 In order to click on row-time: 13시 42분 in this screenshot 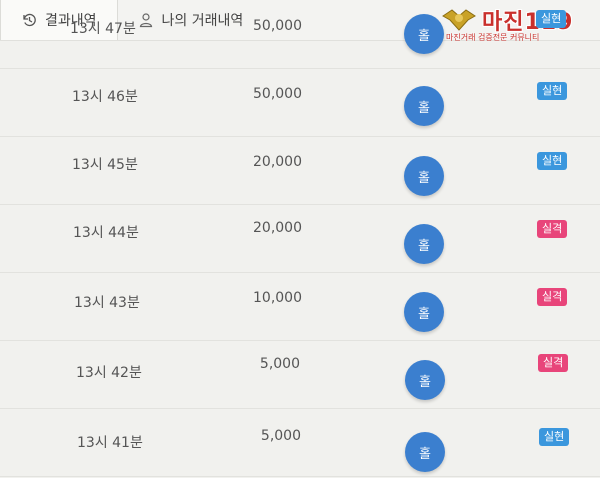, I will do `click(109, 373)`.